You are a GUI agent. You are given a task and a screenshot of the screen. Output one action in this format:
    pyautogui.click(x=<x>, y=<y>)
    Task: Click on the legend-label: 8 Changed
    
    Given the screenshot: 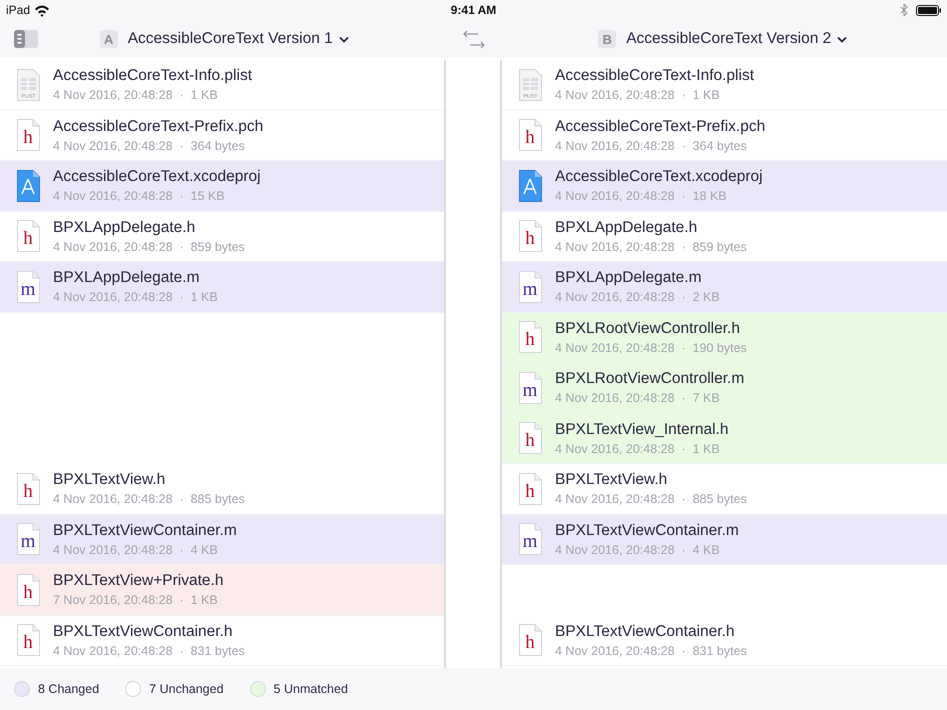 What is the action you would take?
    pyautogui.click(x=69, y=689)
    